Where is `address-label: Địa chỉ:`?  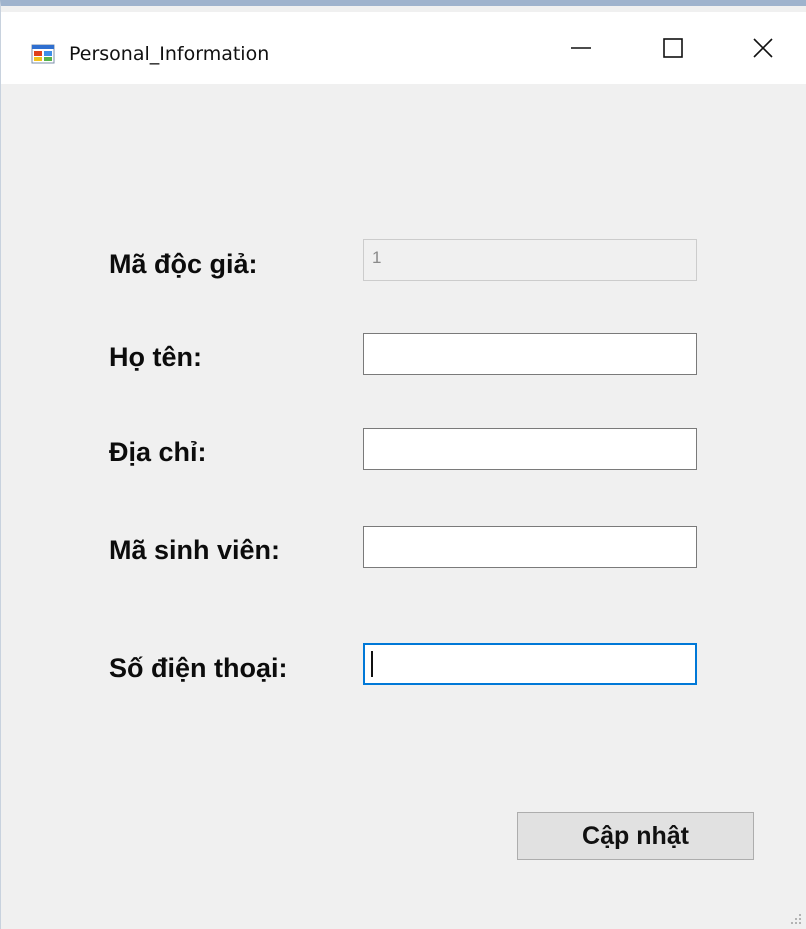
address-label: Địa chỉ: is located at coordinates (158, 452).